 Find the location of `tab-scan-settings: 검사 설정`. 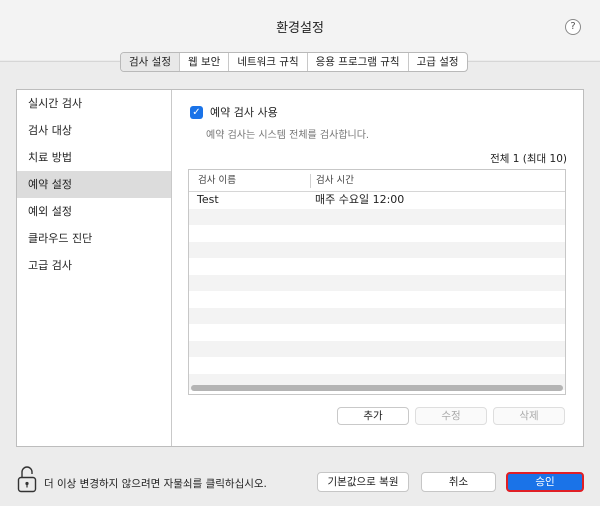

tab-scan-settings: 검사 설정 is located at coordinates (150, 62).